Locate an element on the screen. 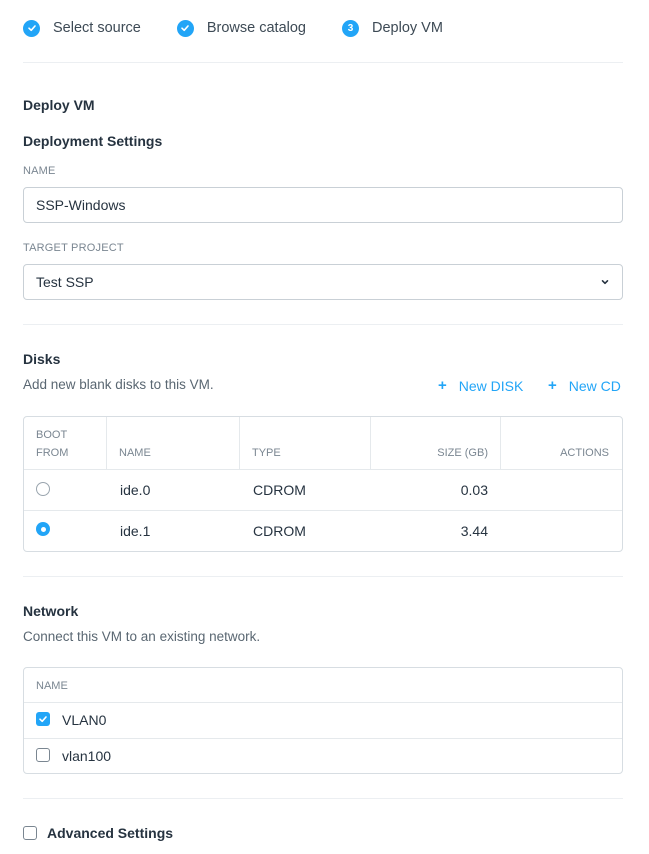 The image size is (649, 854). wizard-steps: Select source Browse catalog 3 Deploy VM is located at coordinates (251, 28).